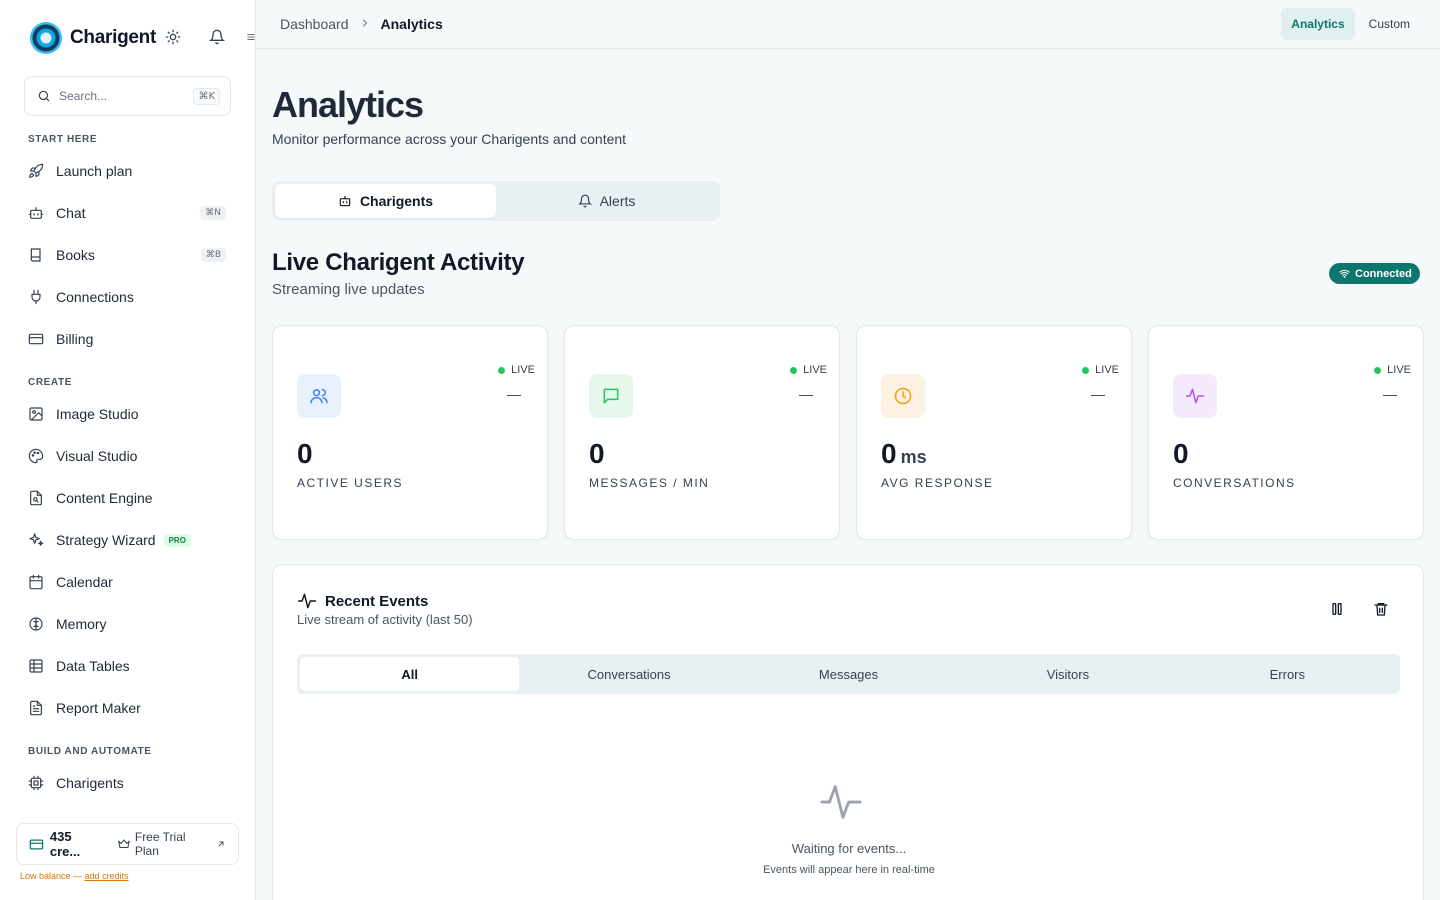 The image size is (1440, 900). What do you see at coordinates (994, 432) in the screenshot?
I see `stat-card-avg-response: LIVE — 0 ms AVG RESPONSE` at bounding box center [994, 432].